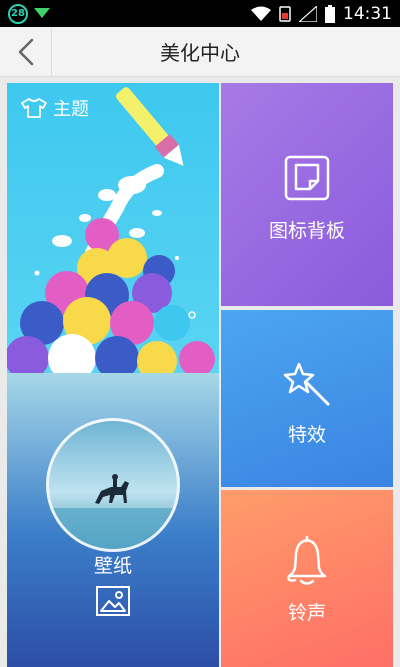  What do you see at coordinates (113, 485) in the screenshot?
I see `wallpaper-preview` at bounding box center [113, 485].